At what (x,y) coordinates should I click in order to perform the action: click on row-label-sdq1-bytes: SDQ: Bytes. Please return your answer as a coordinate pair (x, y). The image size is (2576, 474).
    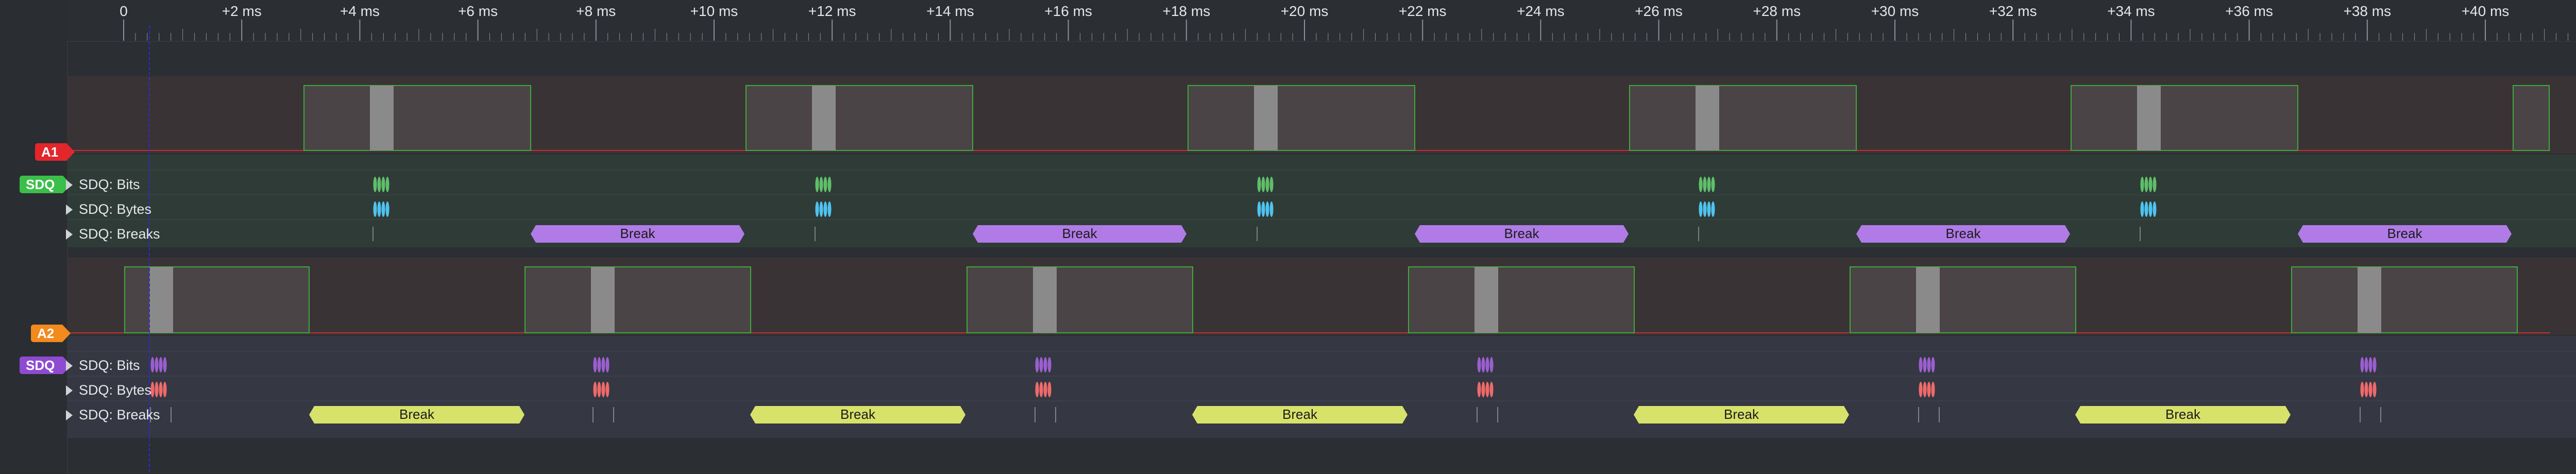
    Looking at the image, I should click on (108, 209).